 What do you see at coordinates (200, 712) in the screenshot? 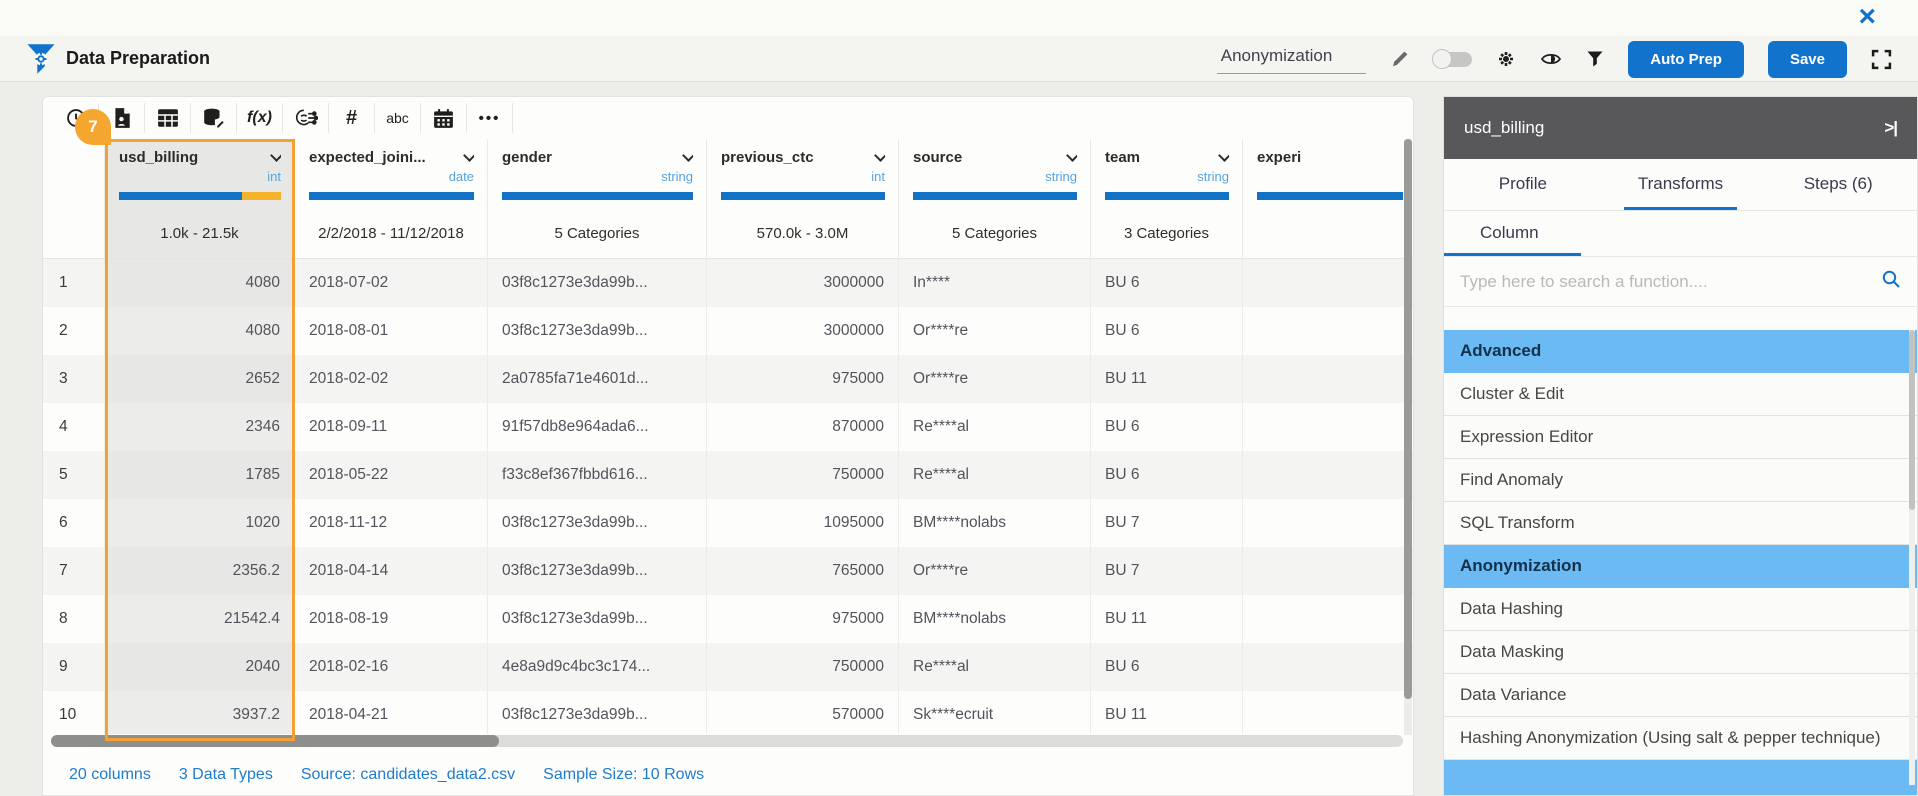
I see `table-cell: 3937.2` at bounding box center [200, 712].